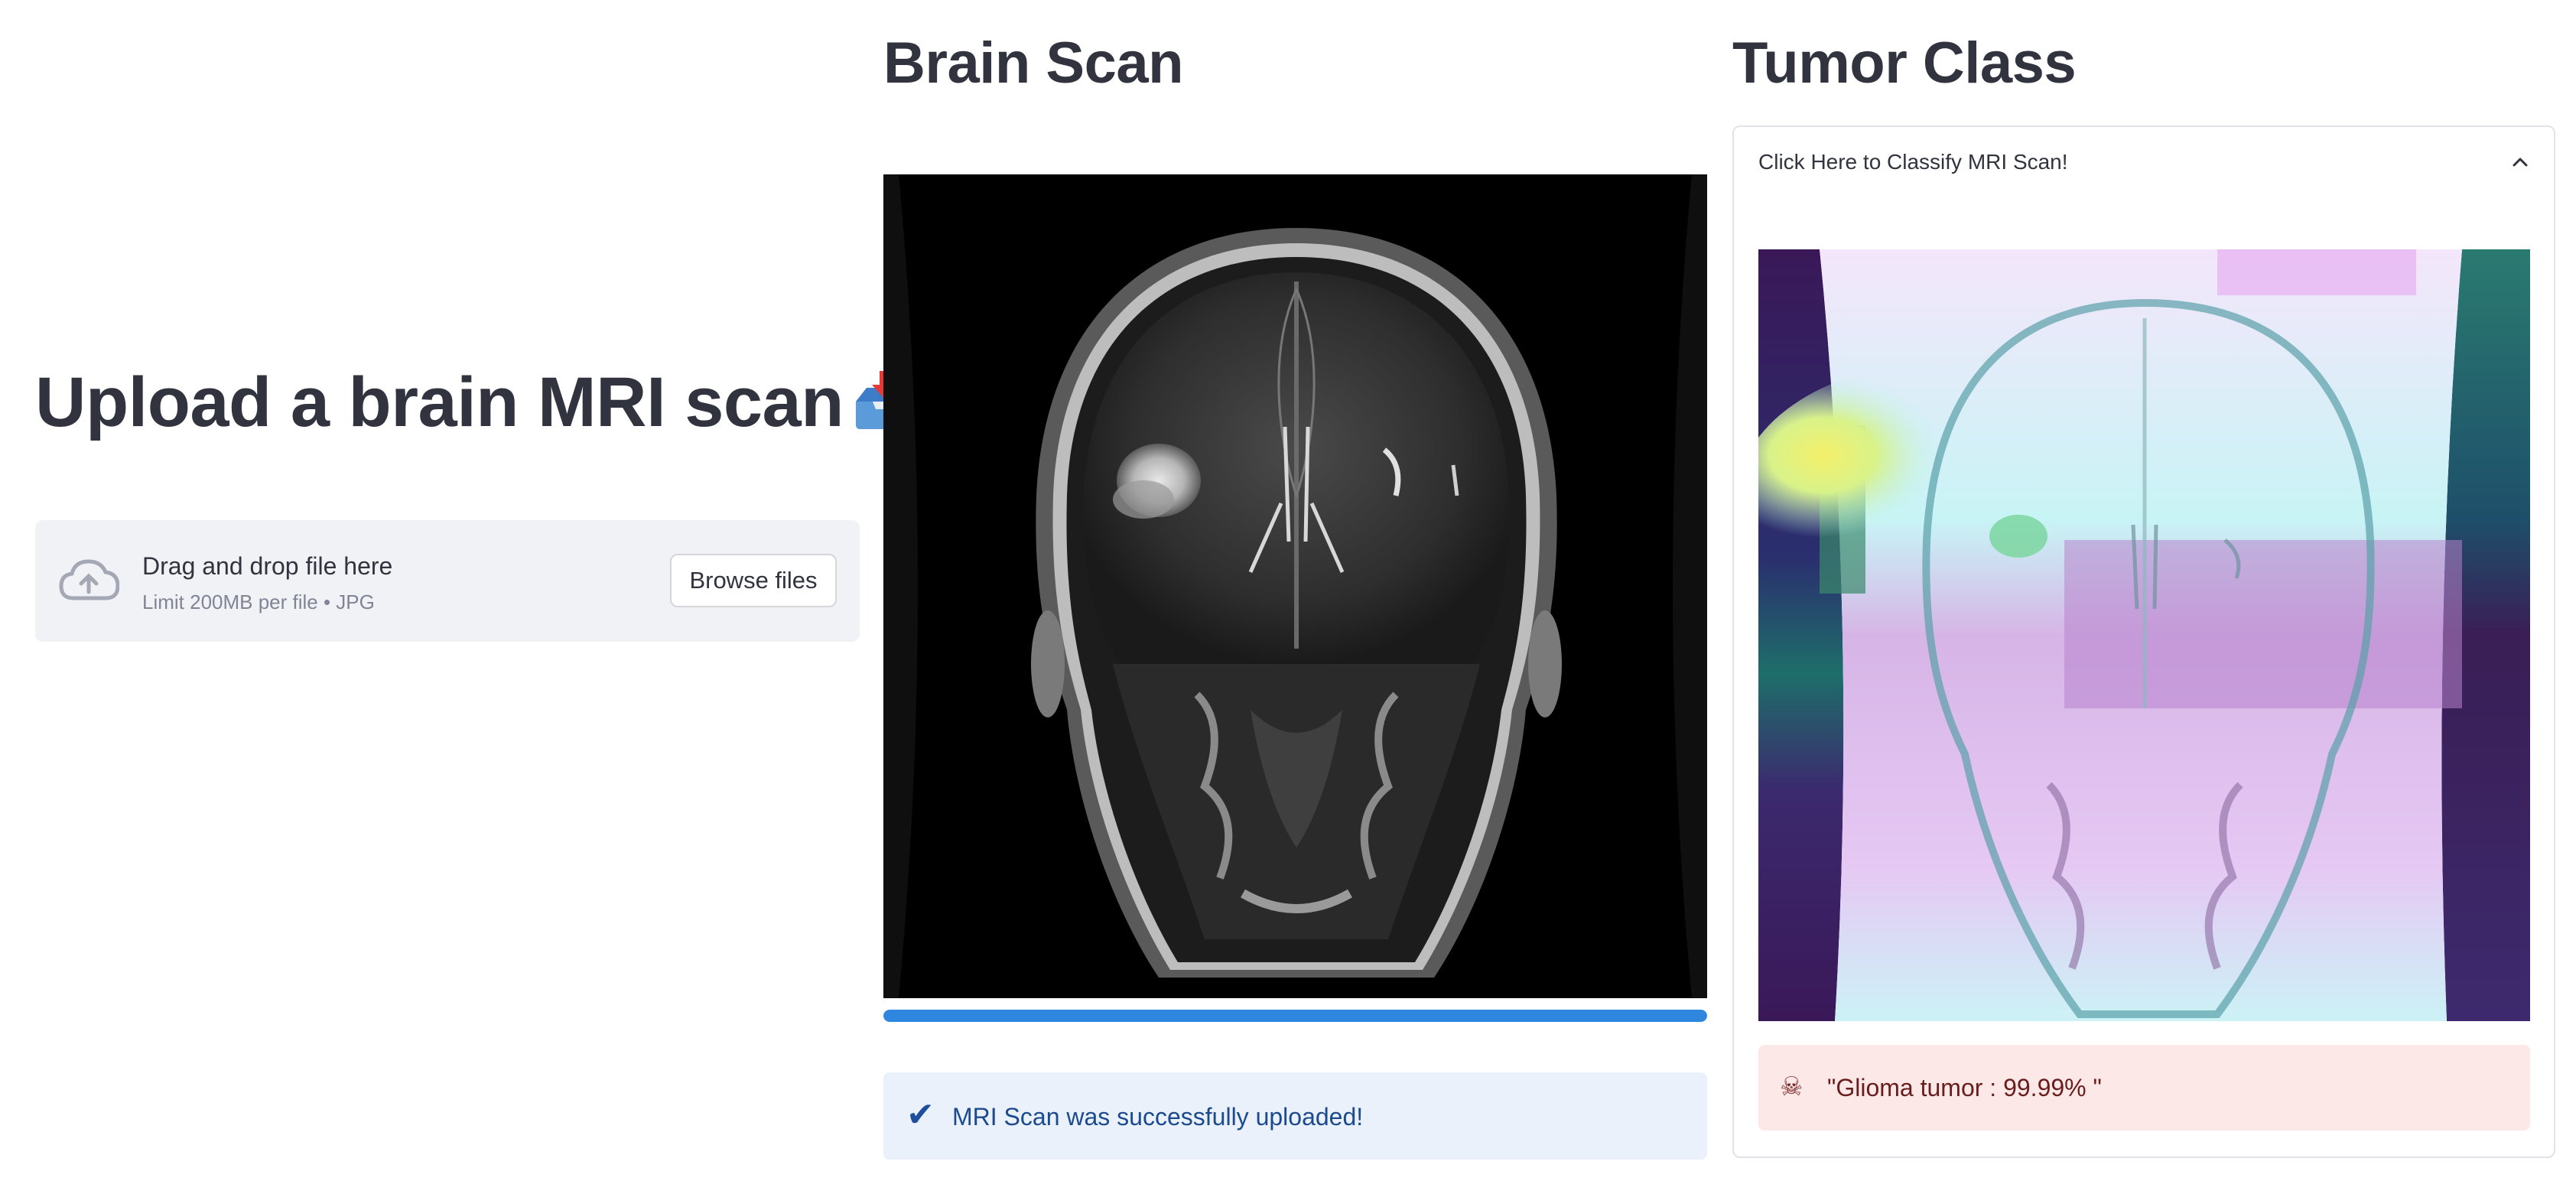  What do you see at coordinates (1904, 64) in the screenshot?
I see `tumor-class-heading: Tumor Class` at bounding box center [1904, 64].